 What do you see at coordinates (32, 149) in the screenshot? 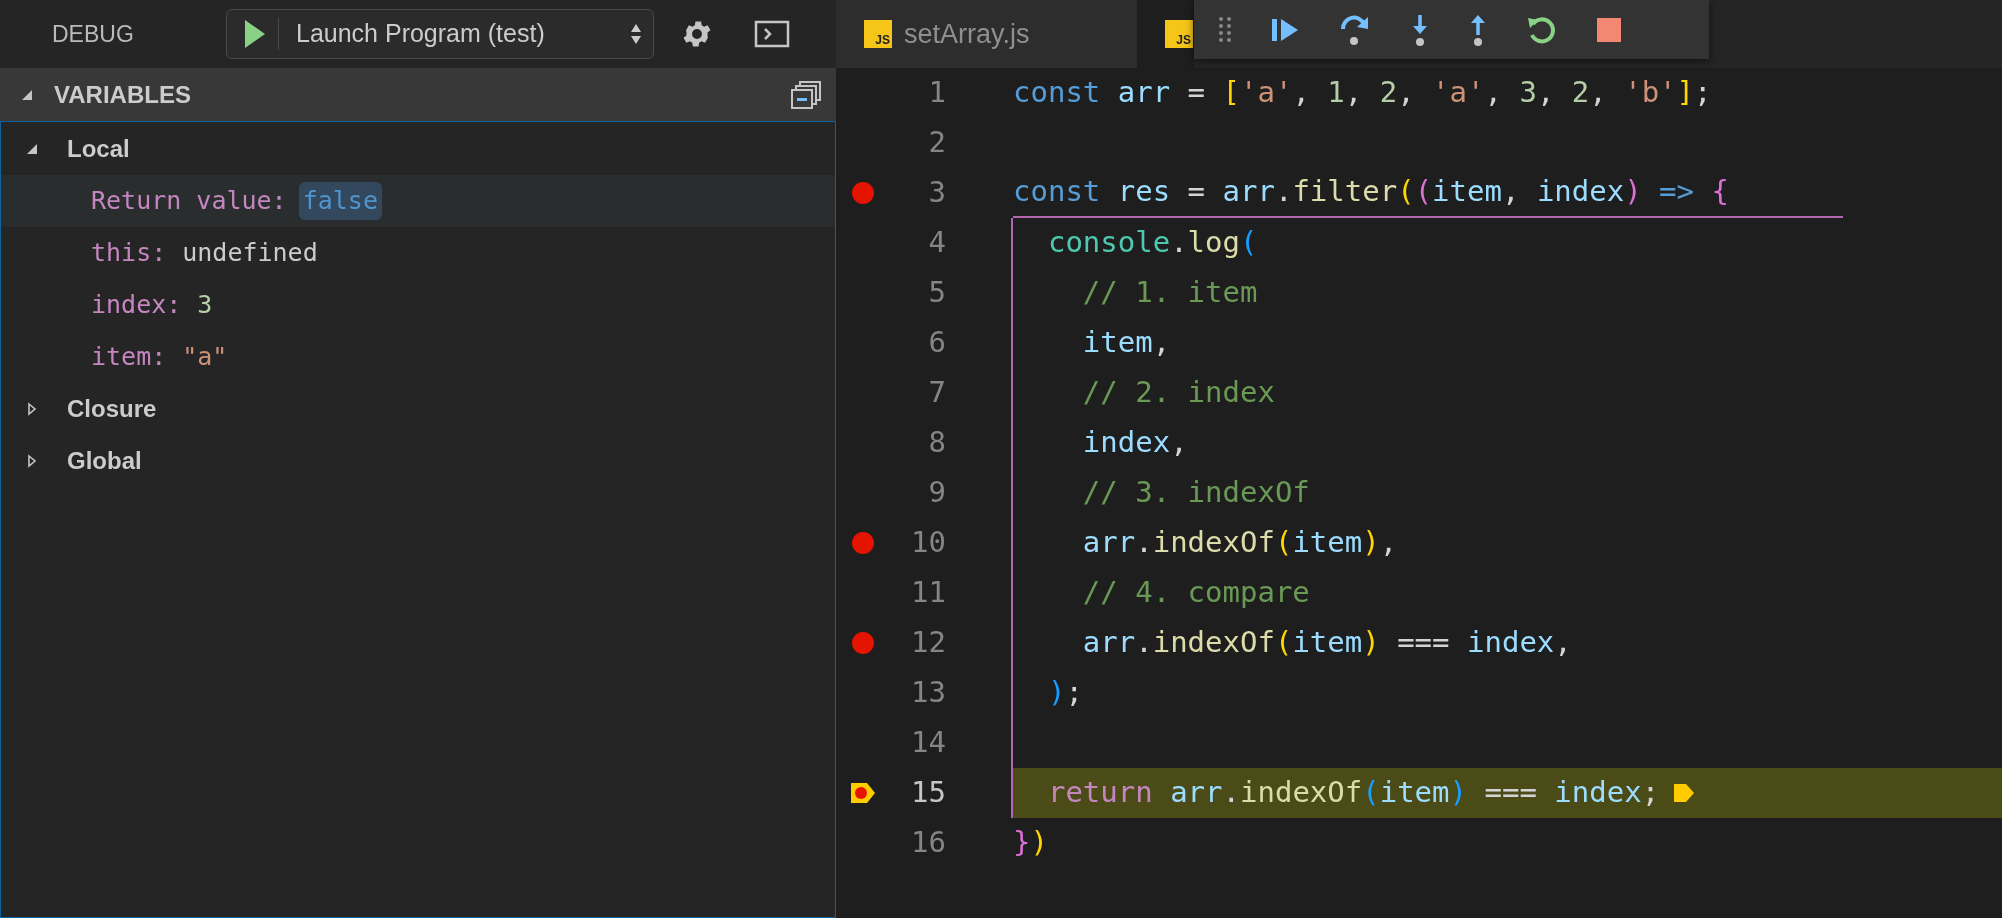
I see `expanded-triangle-icon` at bounding box center [32, 149].